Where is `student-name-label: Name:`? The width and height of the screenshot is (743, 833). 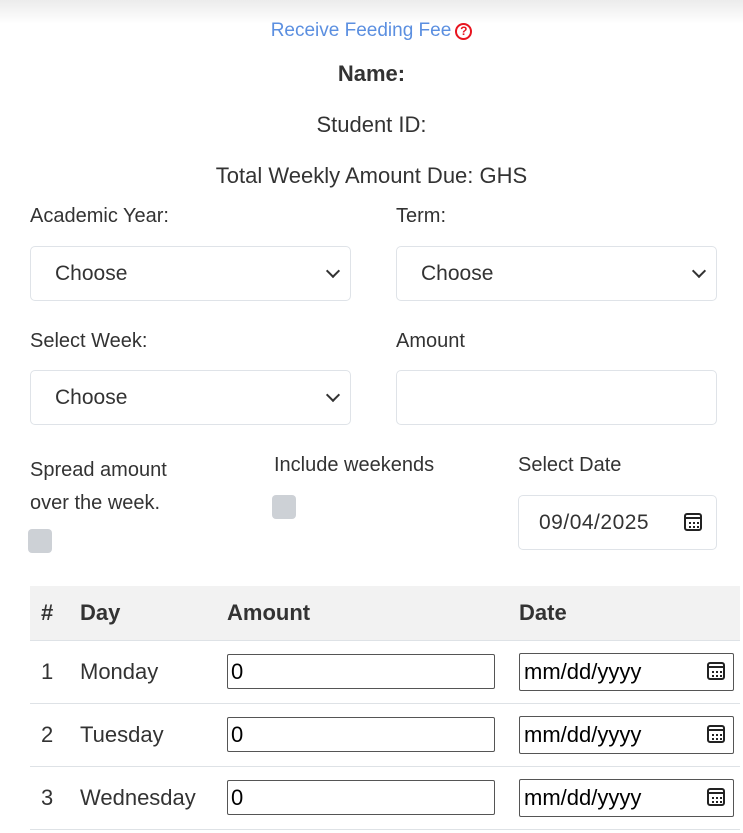
student-name-label: Name: is located at coordinates (371, 73).